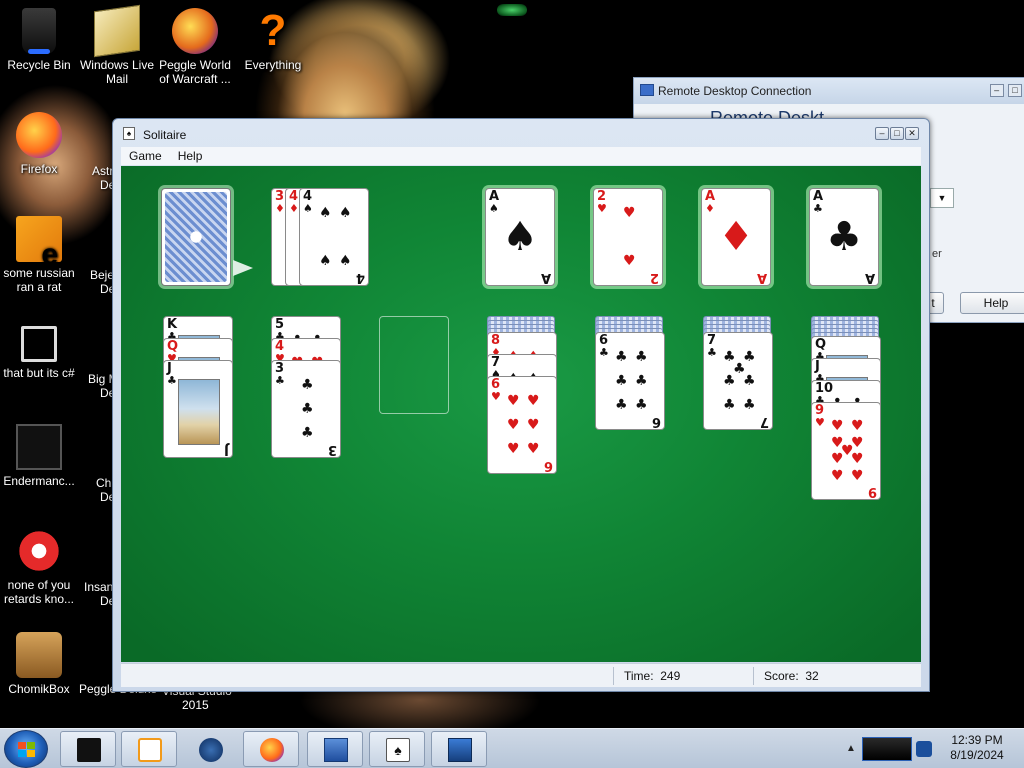  I want to click on card-suit: ♥, so click(820, 422).